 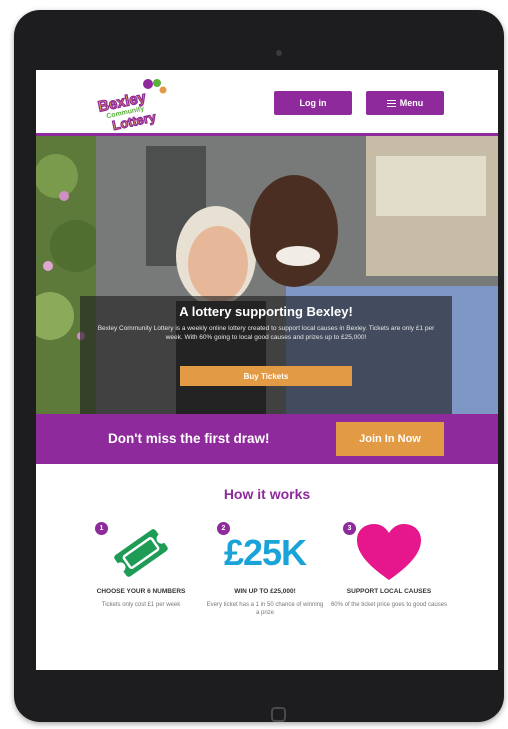 I want to click on hamburger-icon, so click(x=391, y=103).